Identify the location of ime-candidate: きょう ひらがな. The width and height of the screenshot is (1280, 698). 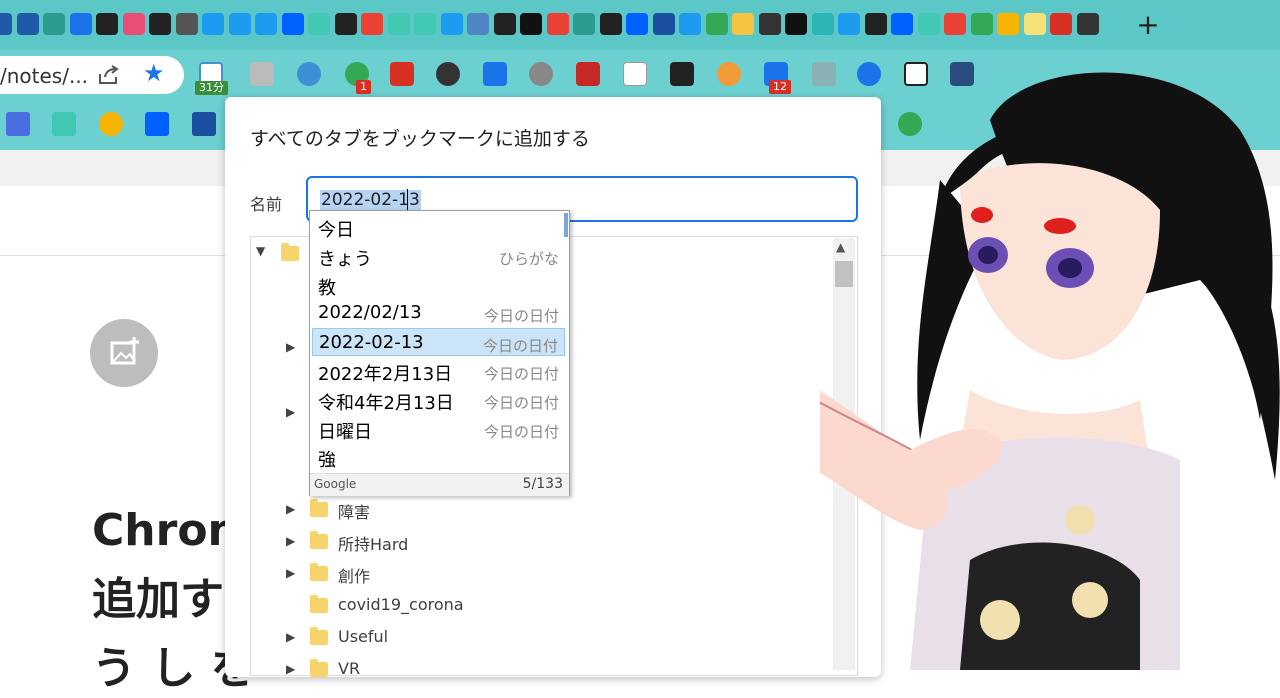
(438, 256).